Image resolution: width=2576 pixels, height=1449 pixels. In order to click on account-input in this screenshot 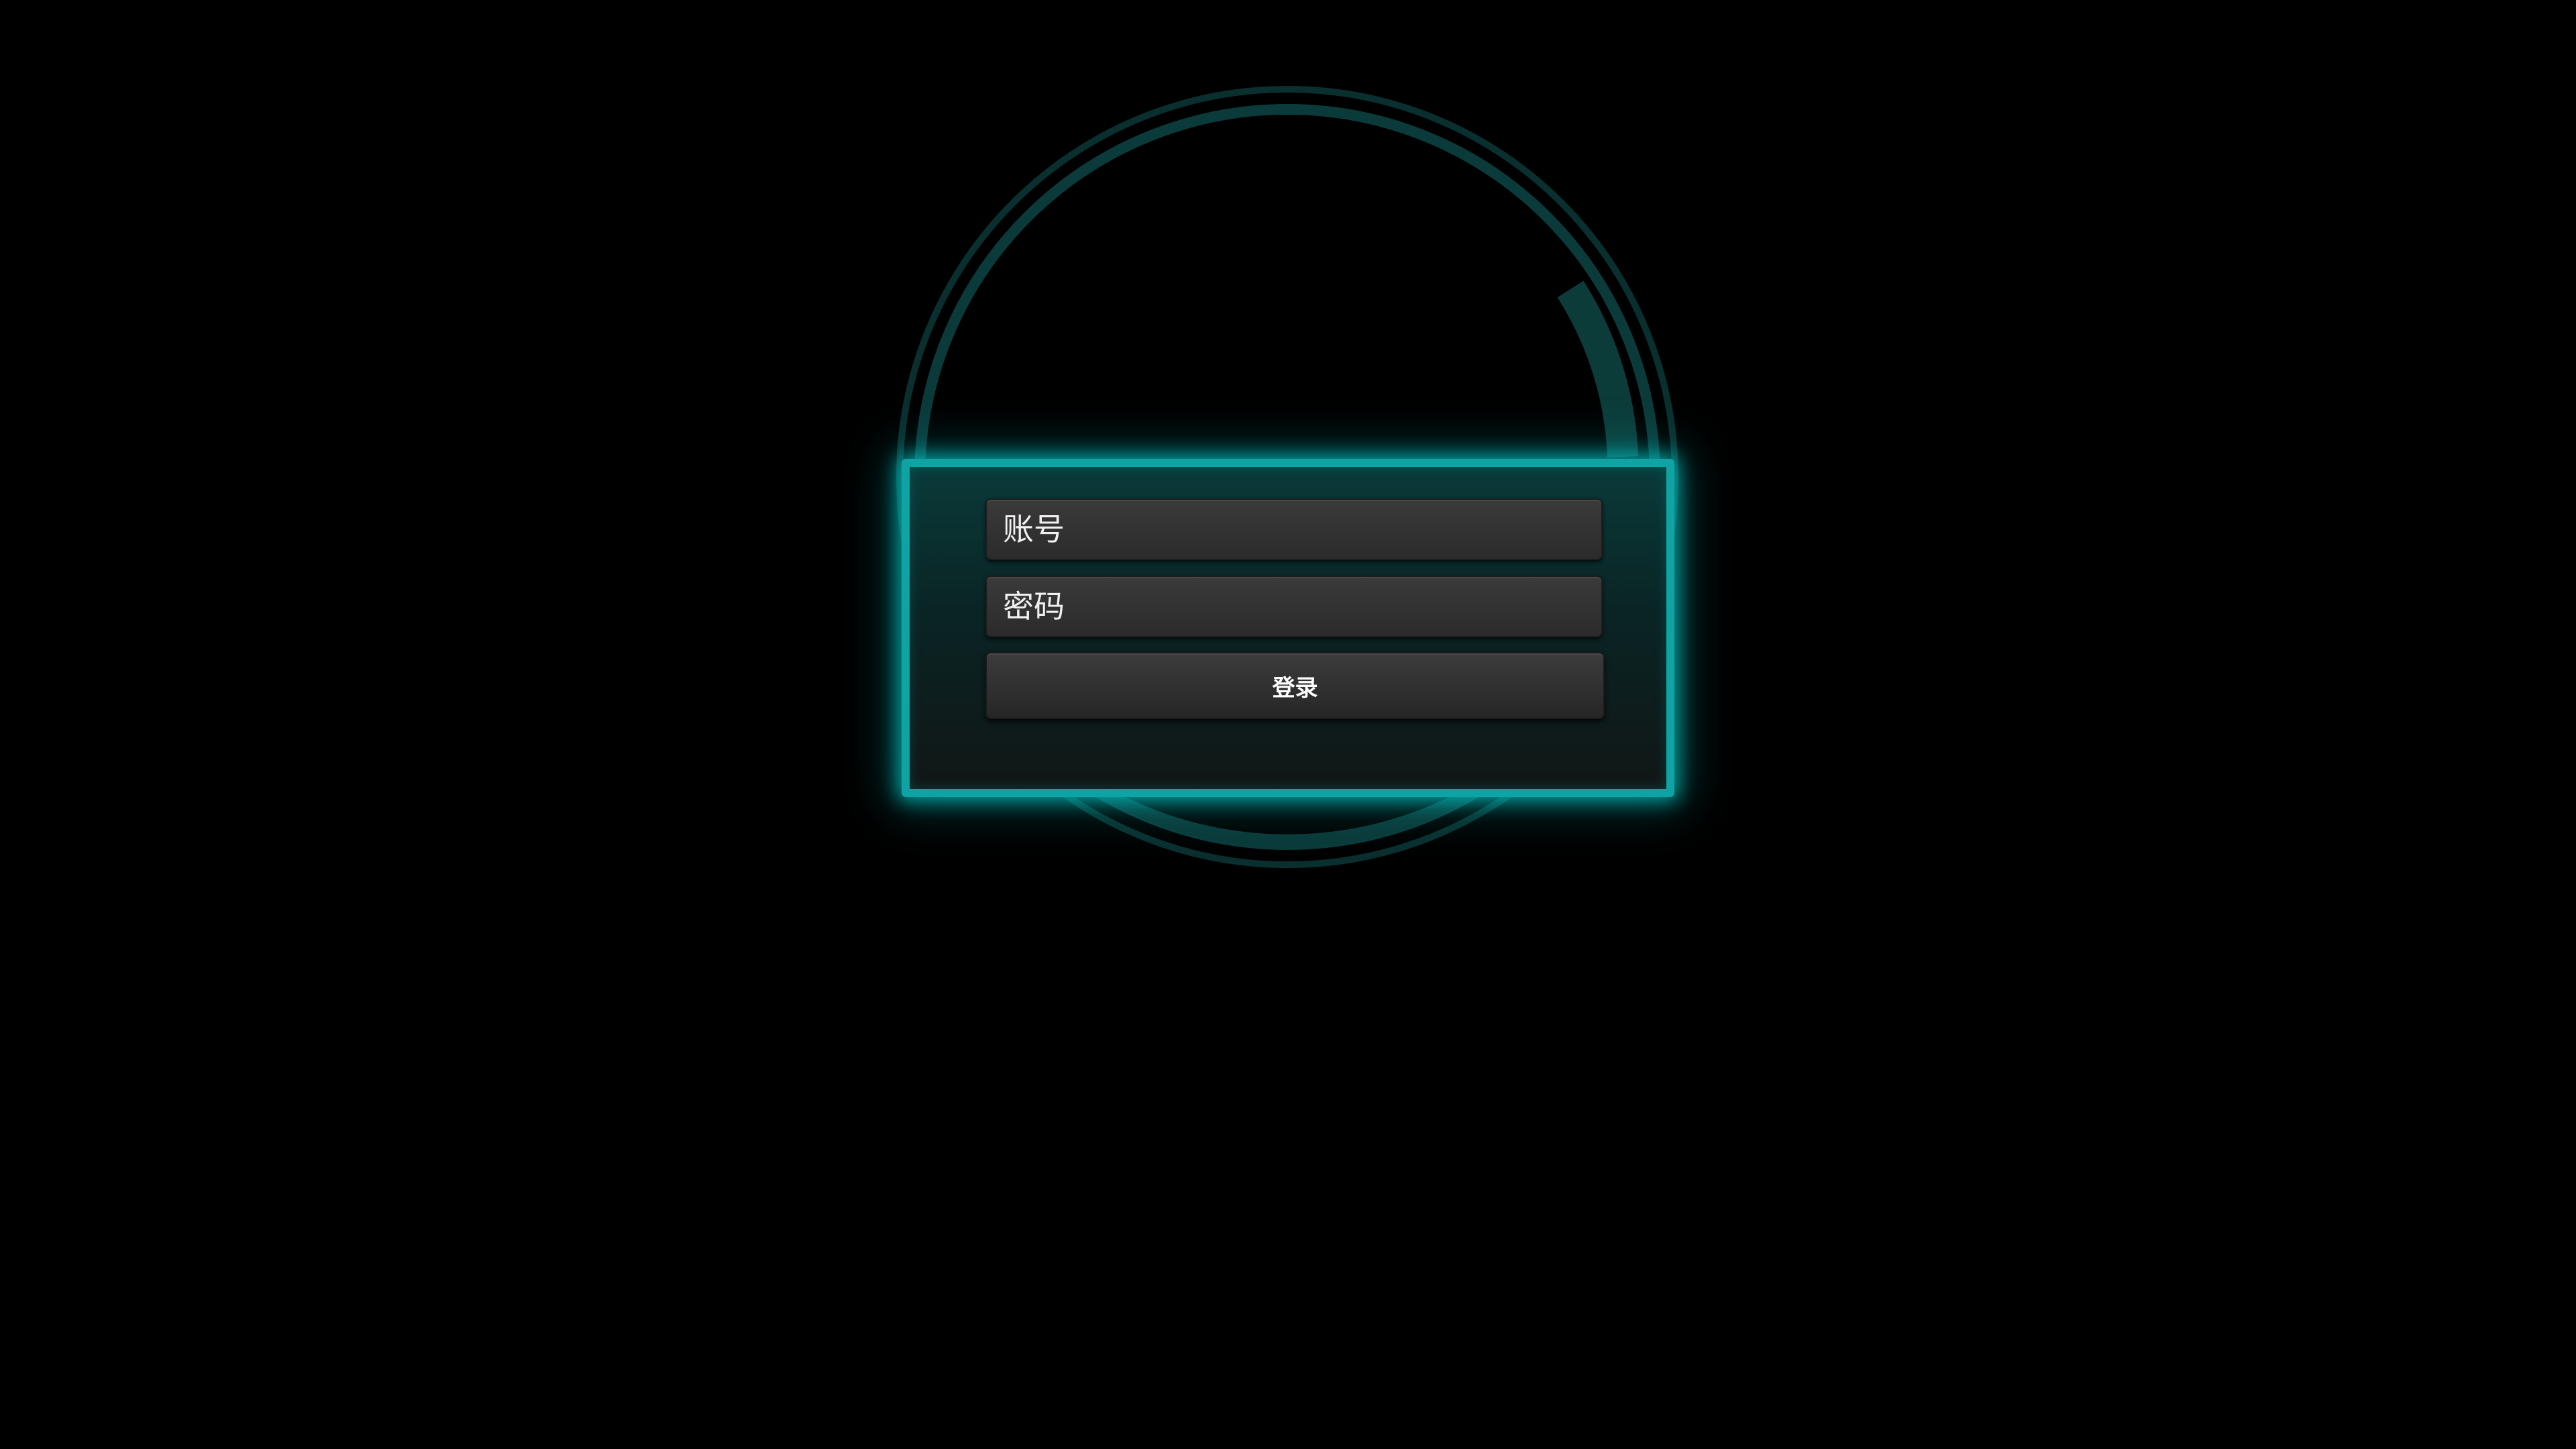, I will do `click(1294, 529)`.